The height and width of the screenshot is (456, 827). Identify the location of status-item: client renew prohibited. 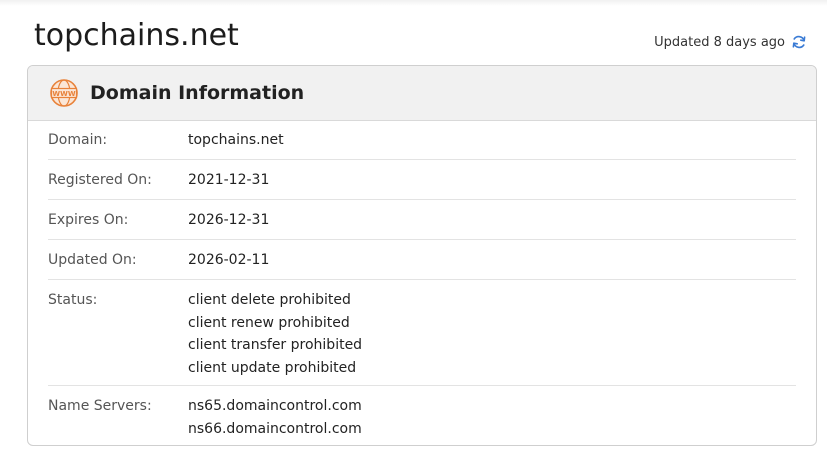
(269, 322).